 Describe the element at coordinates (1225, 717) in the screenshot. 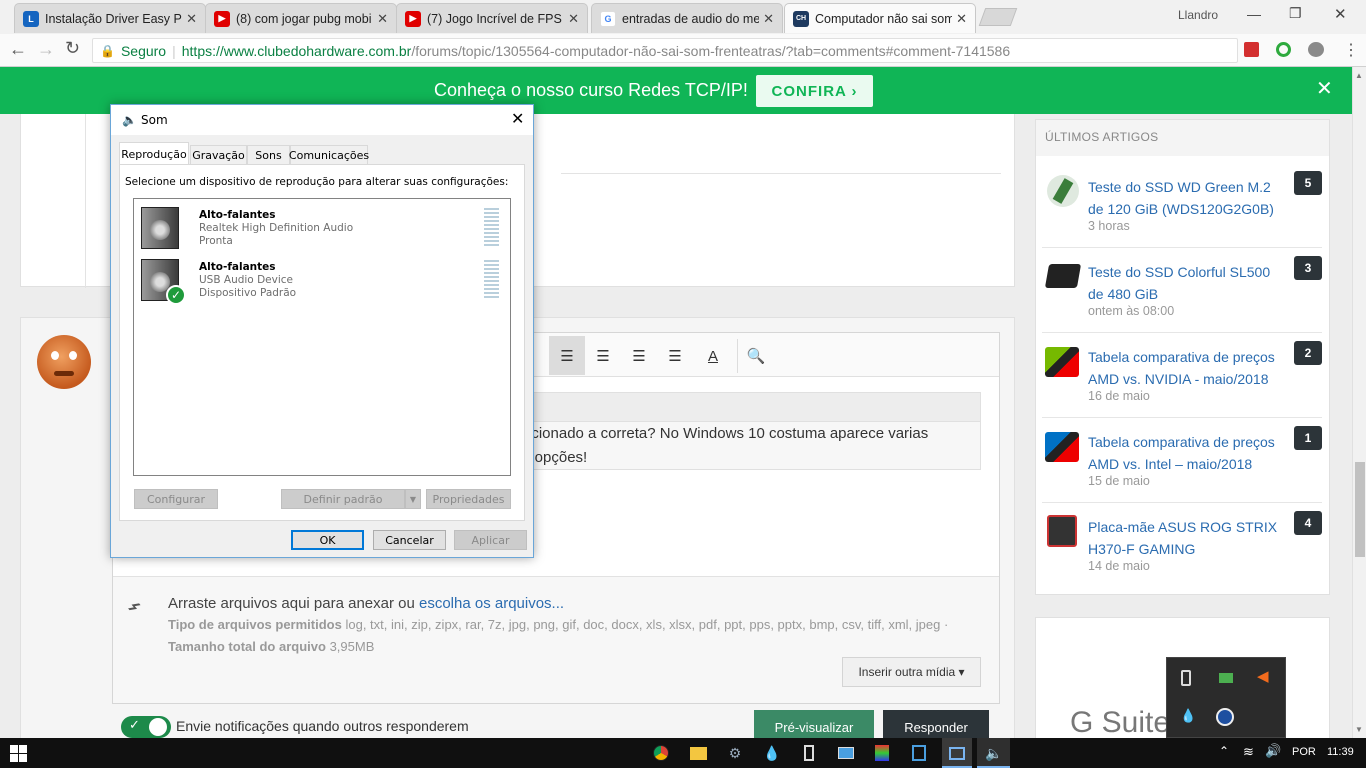

I see `steam-icon` at that location.